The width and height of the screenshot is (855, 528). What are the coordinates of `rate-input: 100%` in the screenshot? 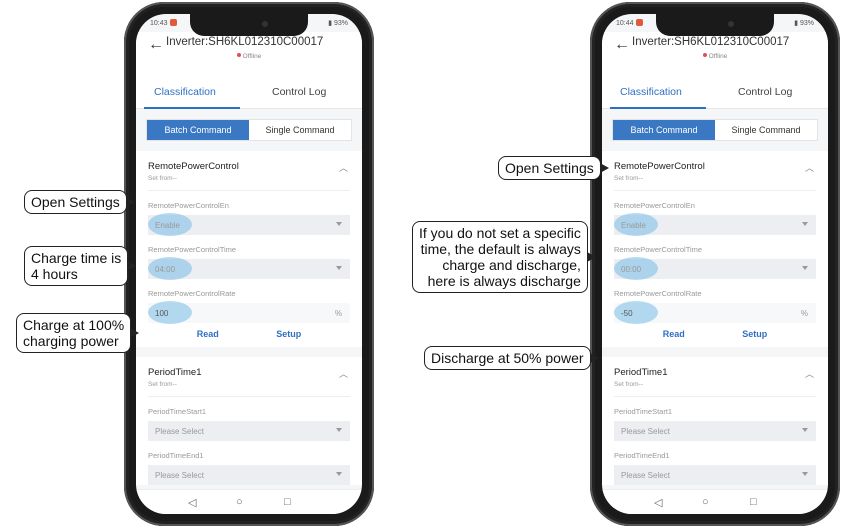 It's located at (249, 312).